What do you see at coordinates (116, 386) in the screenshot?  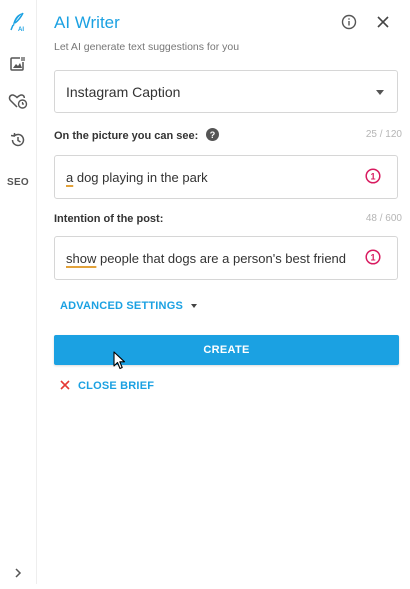 I see `close-brief-label: CLOSE BRIEF` at bounding box center [116, 386].